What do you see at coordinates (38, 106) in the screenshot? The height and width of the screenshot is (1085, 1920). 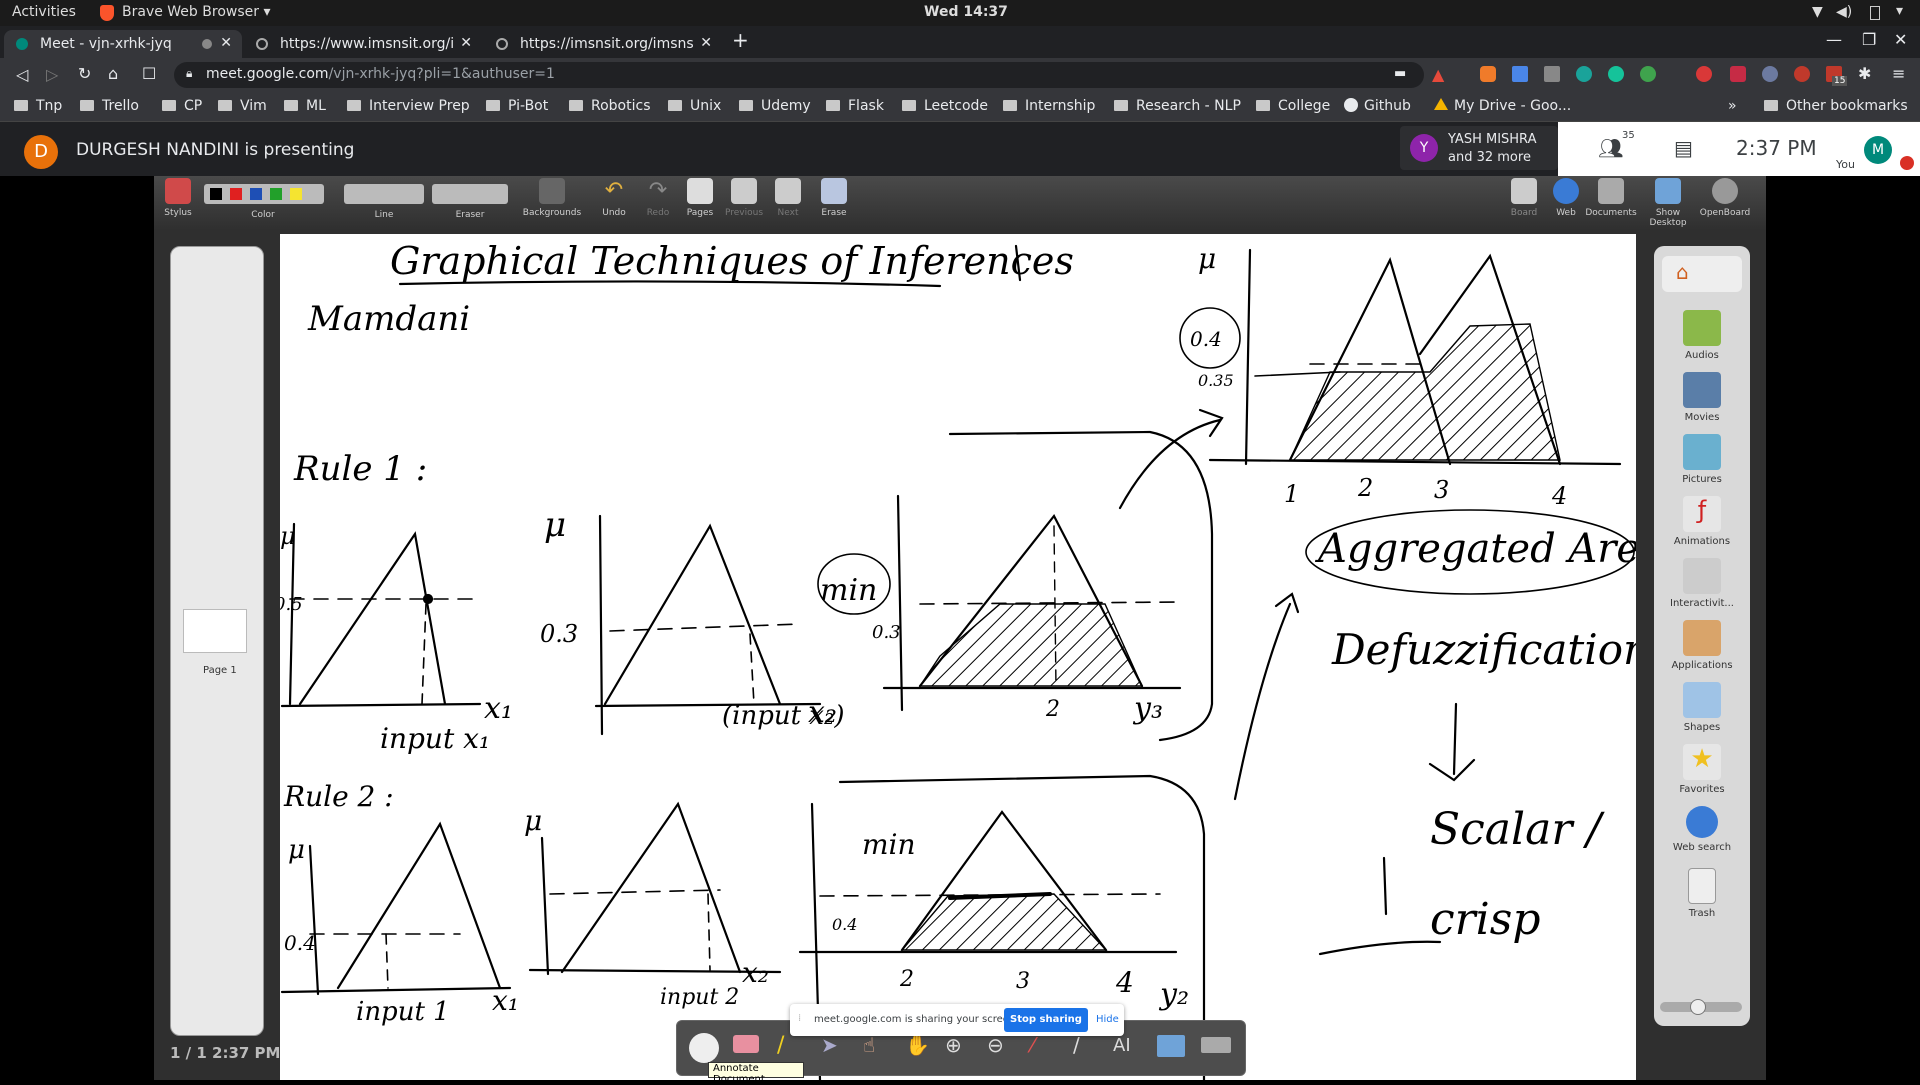 I see `bookmark-folder: Tnp` at bounding box center [38, 106].